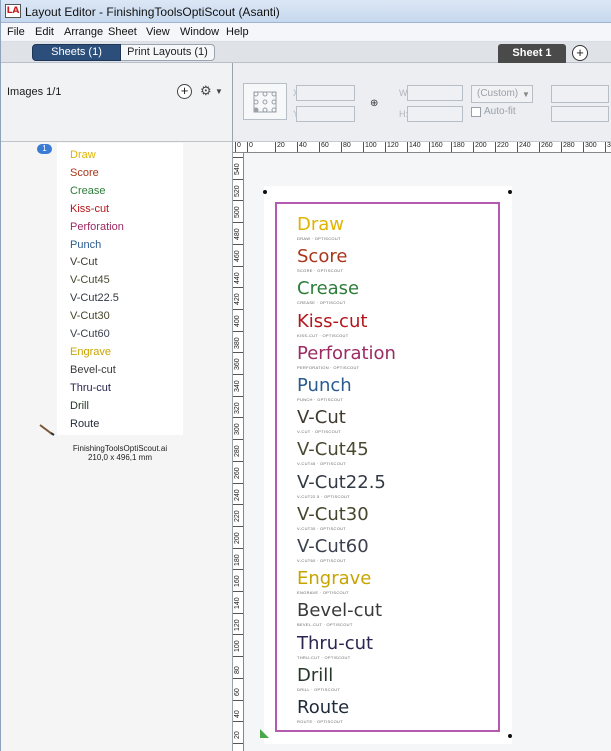 This screenshot has width=611, height=751. Describe the element at coordinates (325, 93) in the screenshot. I see `x-field` at that location.